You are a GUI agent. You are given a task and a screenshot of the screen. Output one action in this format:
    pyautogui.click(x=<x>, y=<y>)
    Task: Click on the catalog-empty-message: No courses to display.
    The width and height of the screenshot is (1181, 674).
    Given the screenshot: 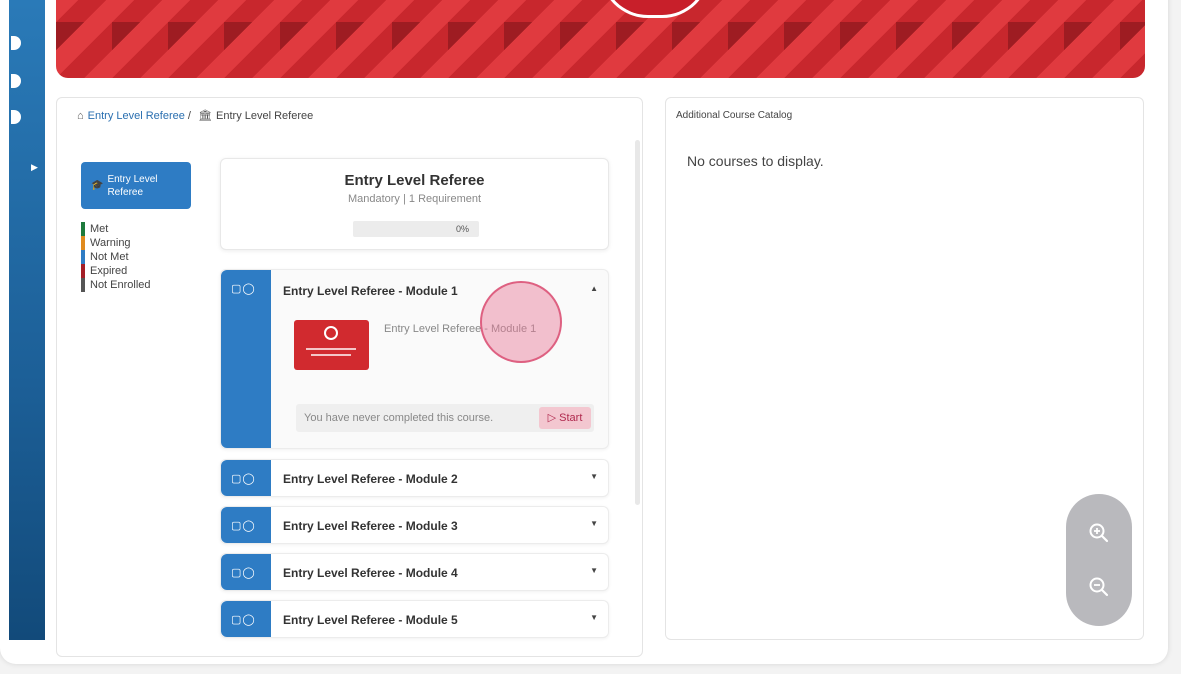 What is the action you would take?
    pyautogui.click(x=755, y=161)
    